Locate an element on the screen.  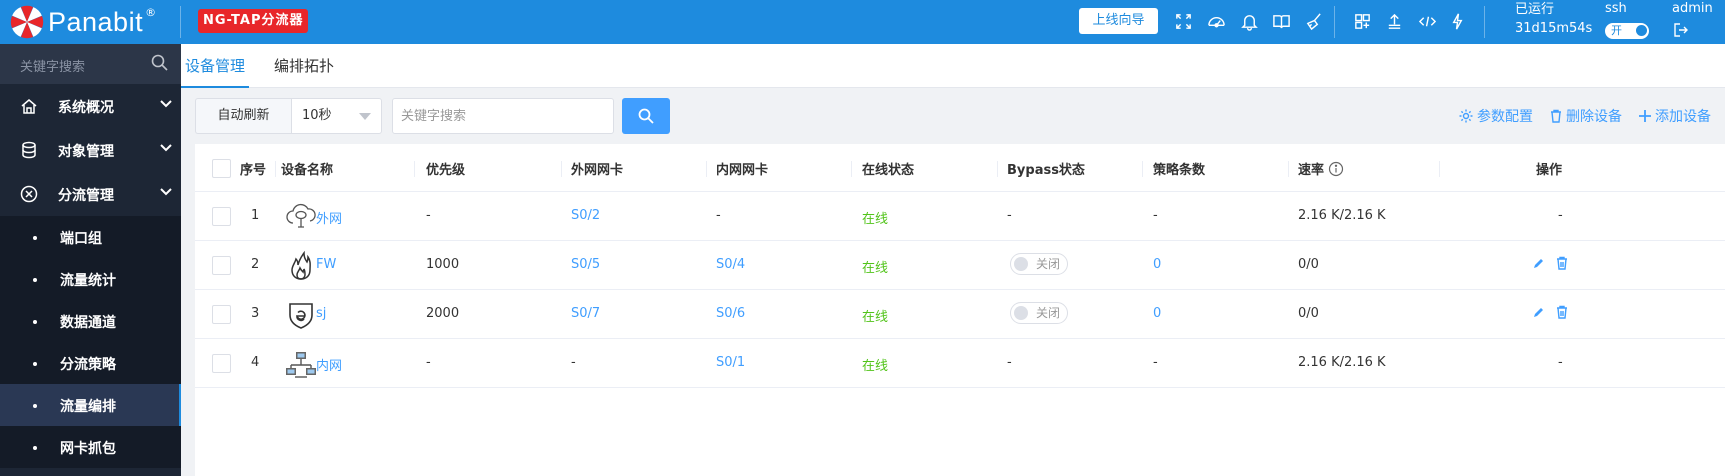
cell-index: 4 is located at coordinates (255, 362).